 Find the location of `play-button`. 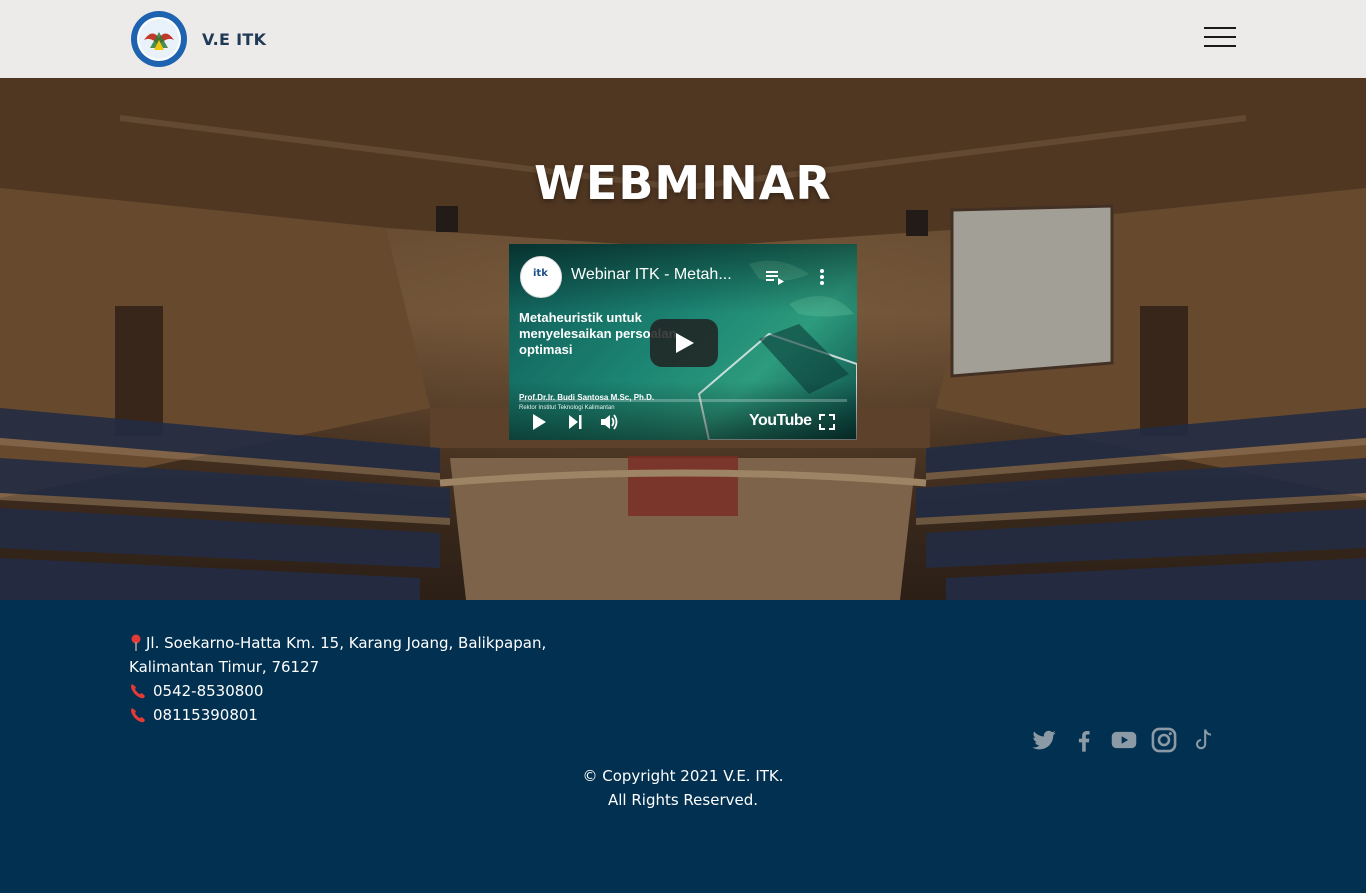

play-button is located at coordinates (684, 343).